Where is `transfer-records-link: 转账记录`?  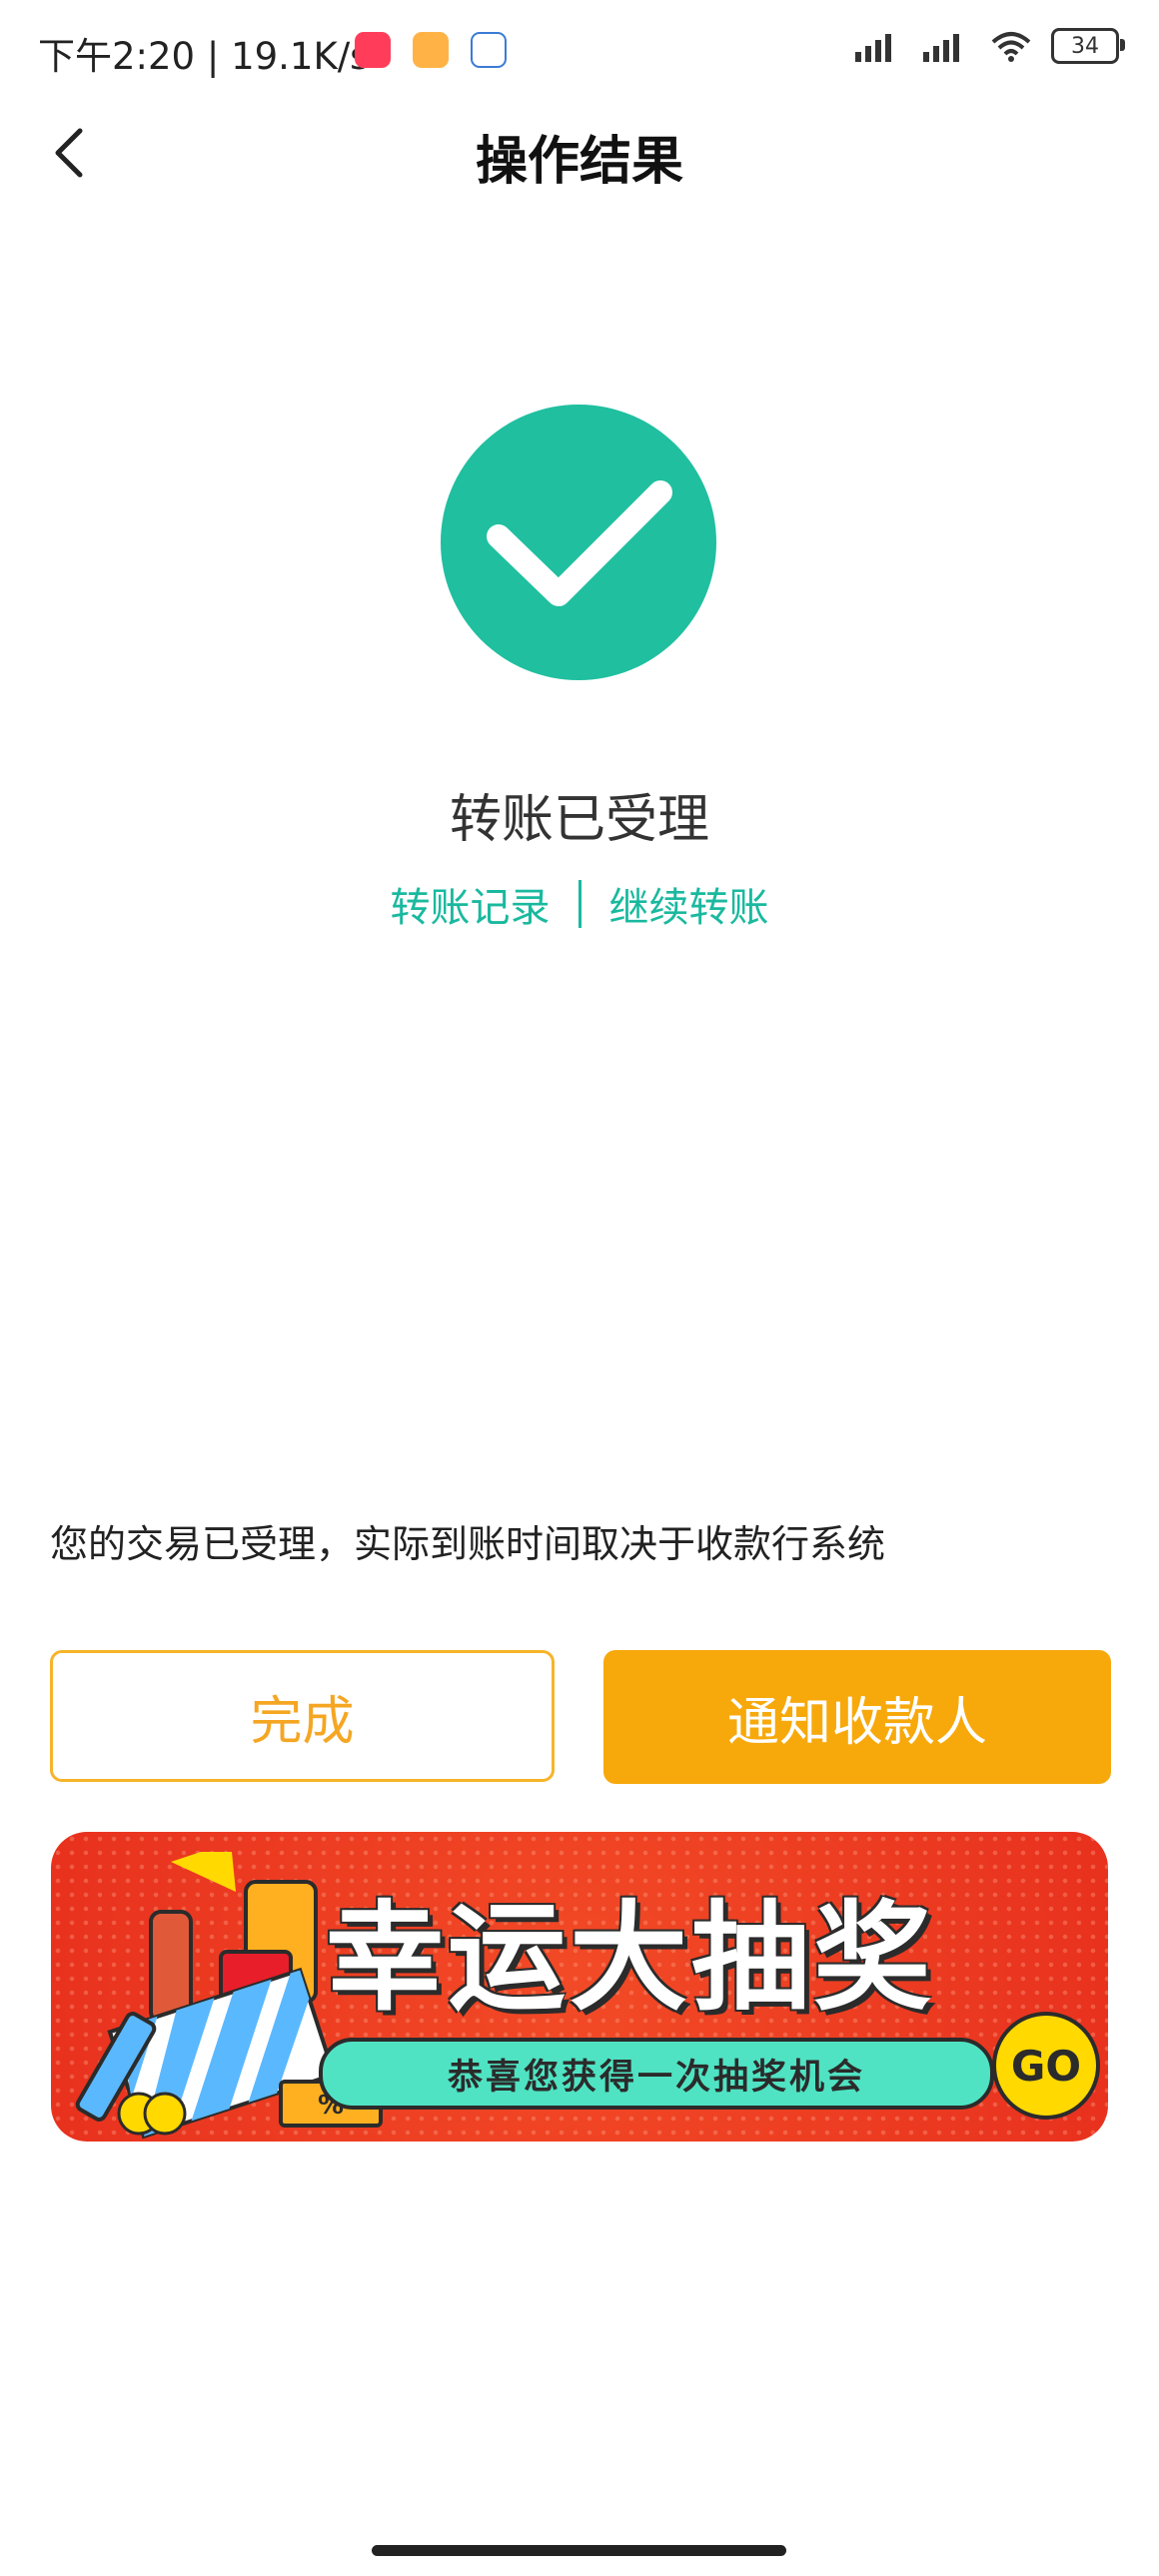
transfer-records-link: 转账记录 is located at coordinates (471, 904).